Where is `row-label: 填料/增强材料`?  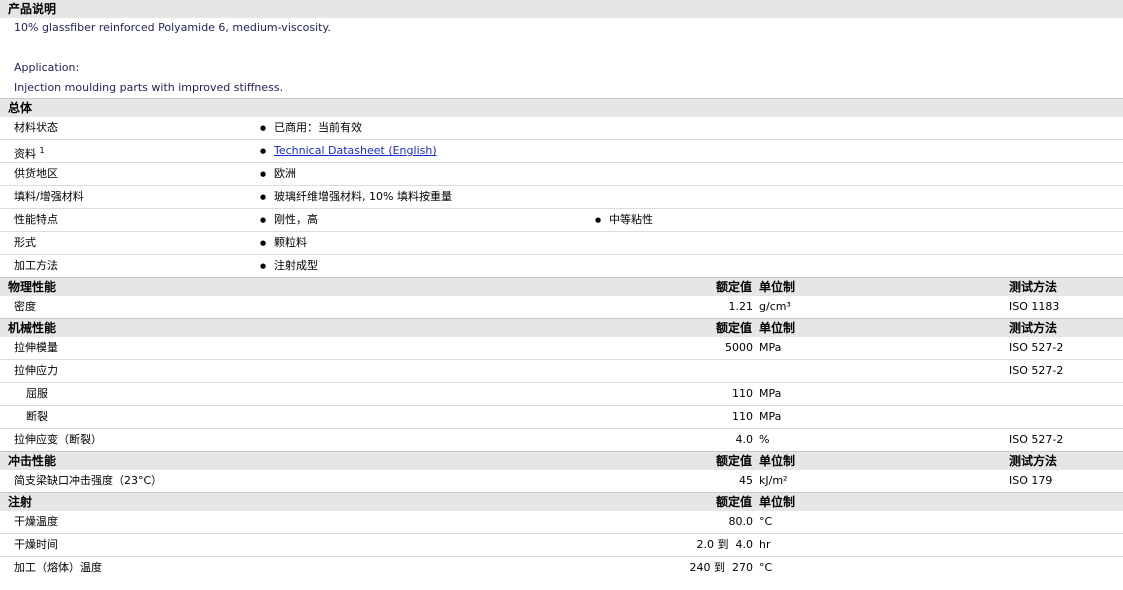
row-label: 填料/增强材料 is located at coordinates (49, 196).